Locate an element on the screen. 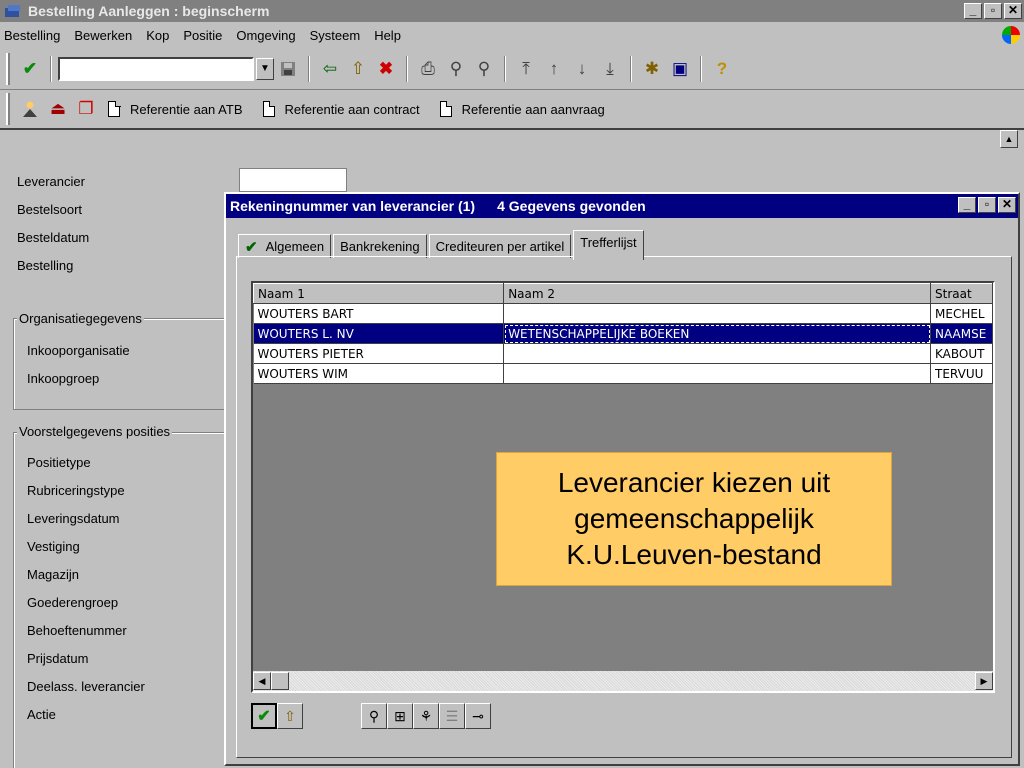  window-title: Bestelling Aanleggen : beginscherm is located at coordinates (149, 11).